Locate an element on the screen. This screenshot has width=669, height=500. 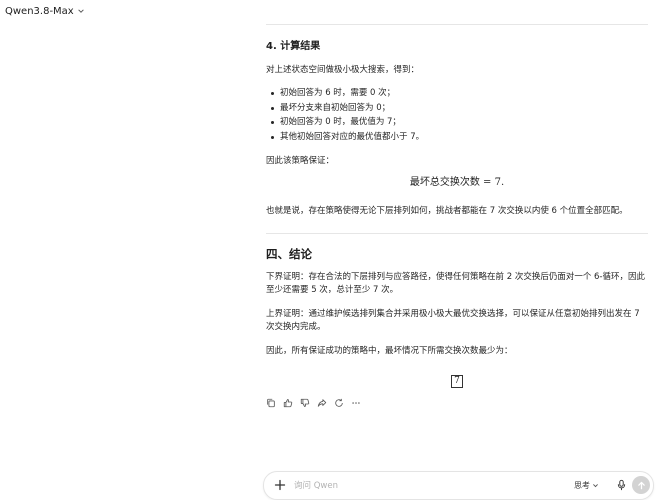
arrow-up-icon is located at coordinates (641, 485).